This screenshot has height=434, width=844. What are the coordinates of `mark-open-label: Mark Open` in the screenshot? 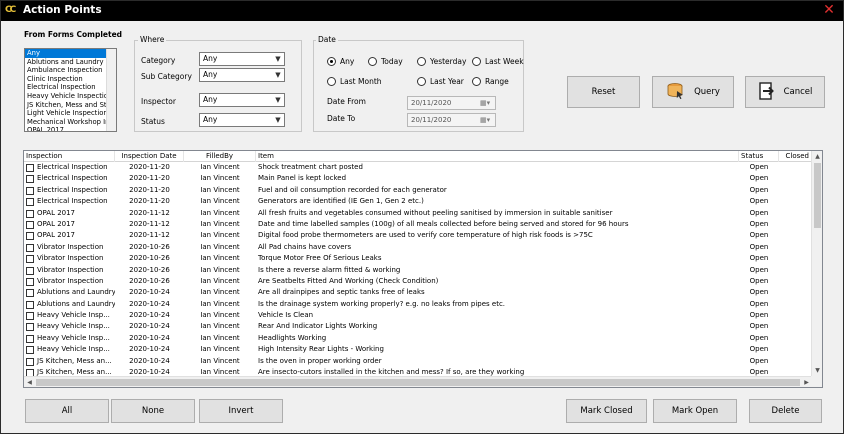 It's located at (695, 411).